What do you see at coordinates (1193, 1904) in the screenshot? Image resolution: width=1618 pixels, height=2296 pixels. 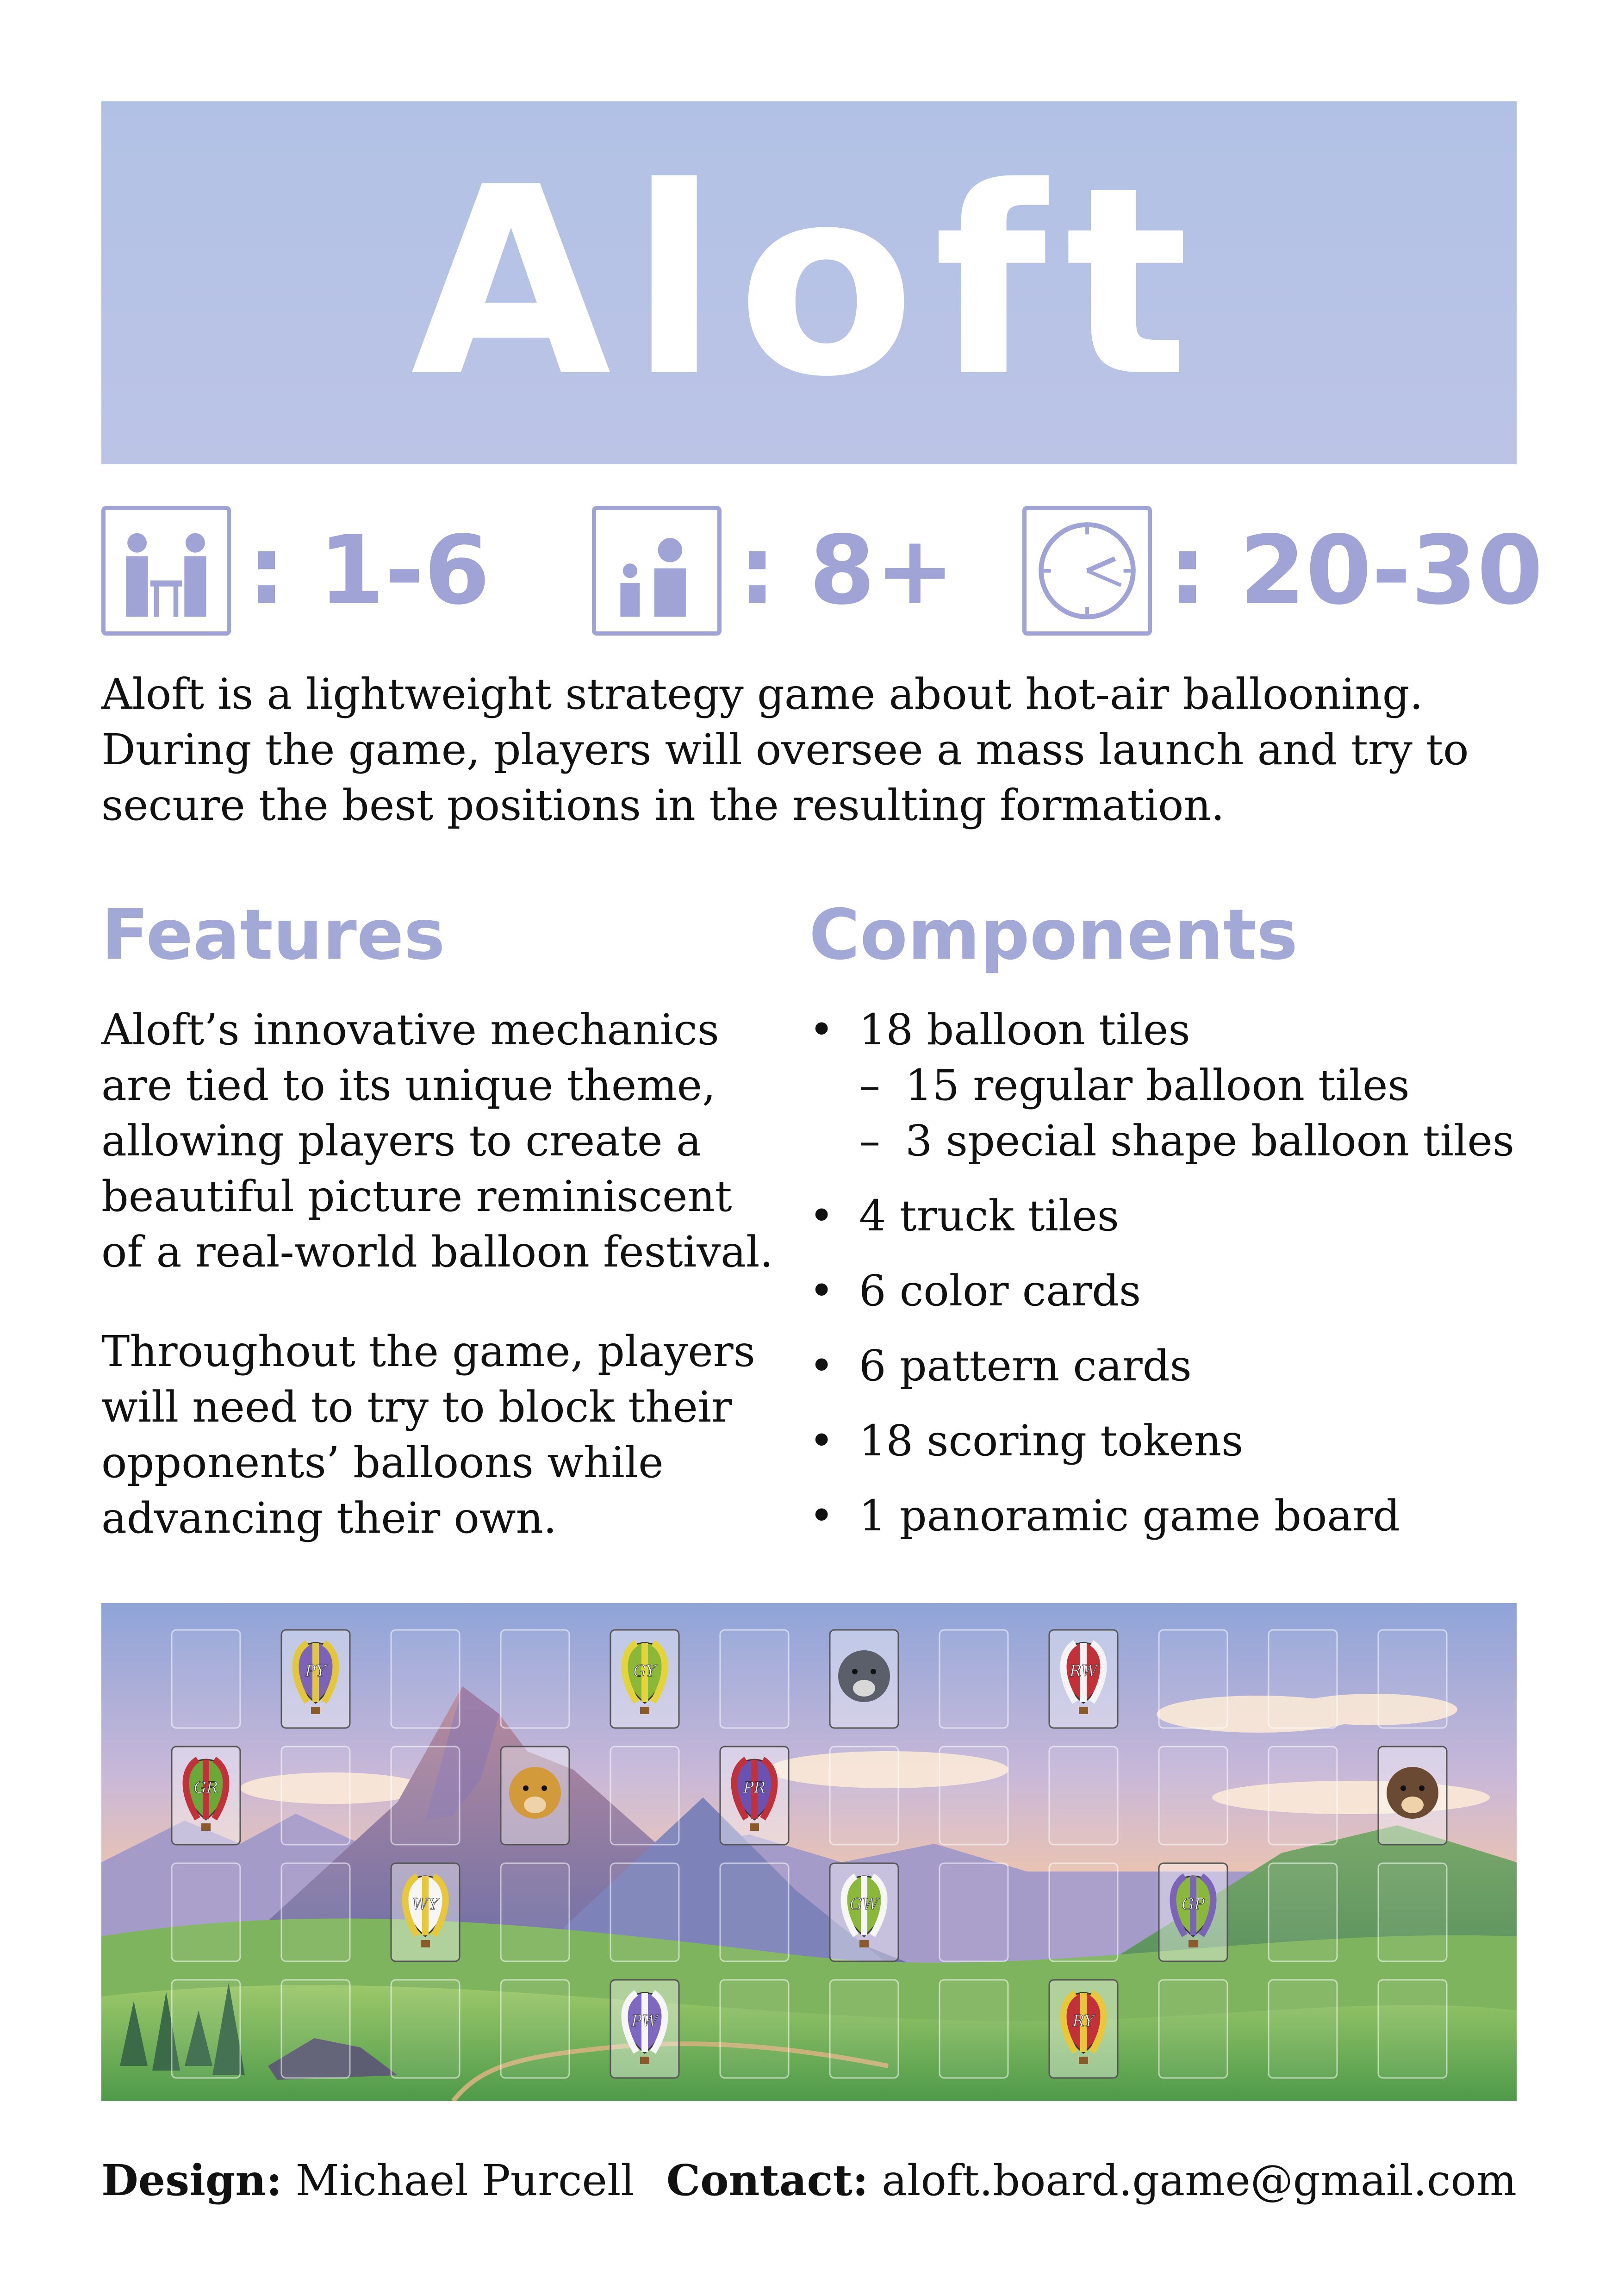 I see `svg-text: GP` at bounding box center [1193, 1904].